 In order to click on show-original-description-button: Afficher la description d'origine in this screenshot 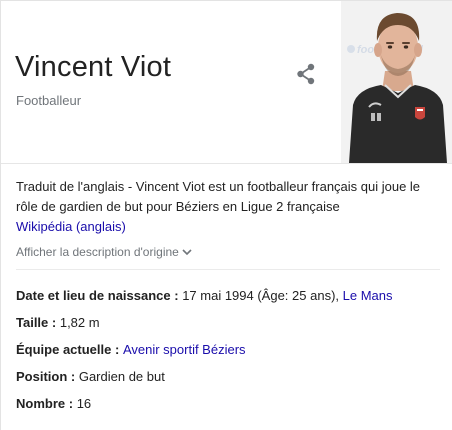, I will do `click(104, 252)`.